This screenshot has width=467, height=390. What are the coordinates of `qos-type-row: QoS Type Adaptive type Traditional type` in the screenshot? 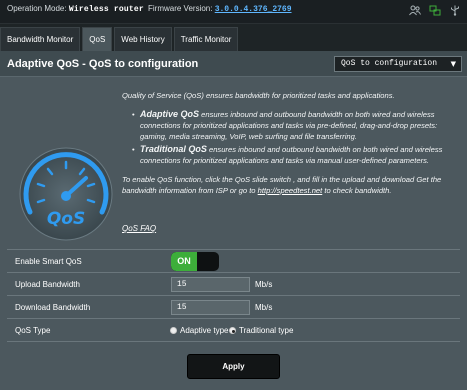 It's located at (233, 330).